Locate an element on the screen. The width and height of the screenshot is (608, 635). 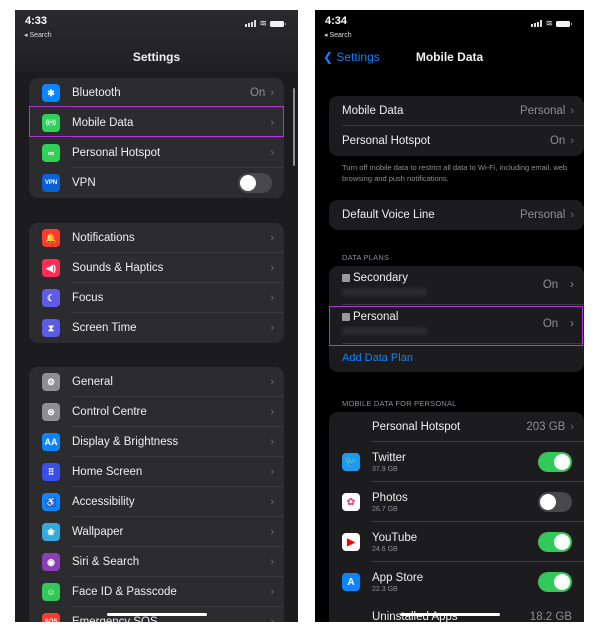
settings-row-accessibility: ♿ Accessibility › is located at coordinates (156, 502).